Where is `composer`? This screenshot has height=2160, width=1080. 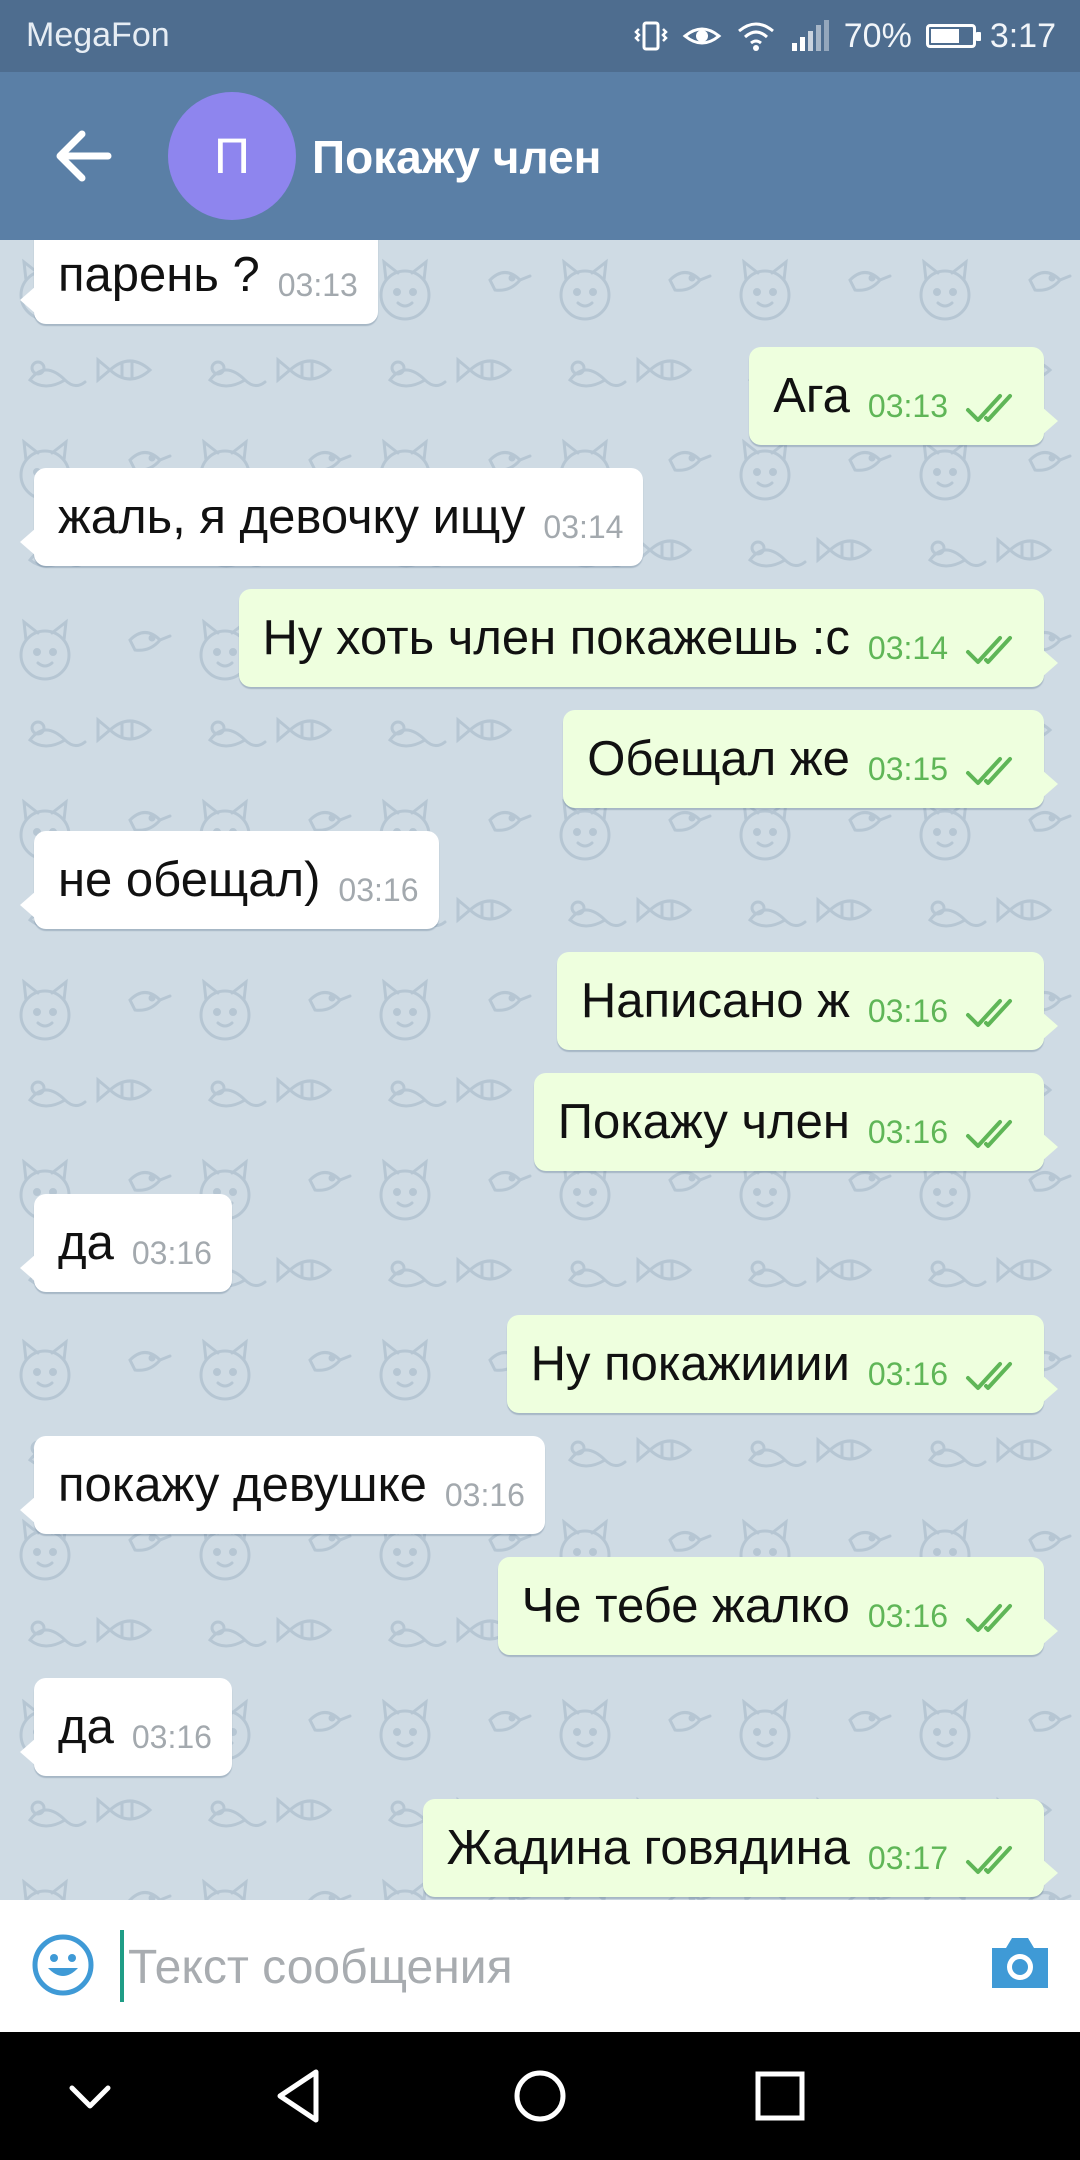
composer is located at coordinates (540, 1966).